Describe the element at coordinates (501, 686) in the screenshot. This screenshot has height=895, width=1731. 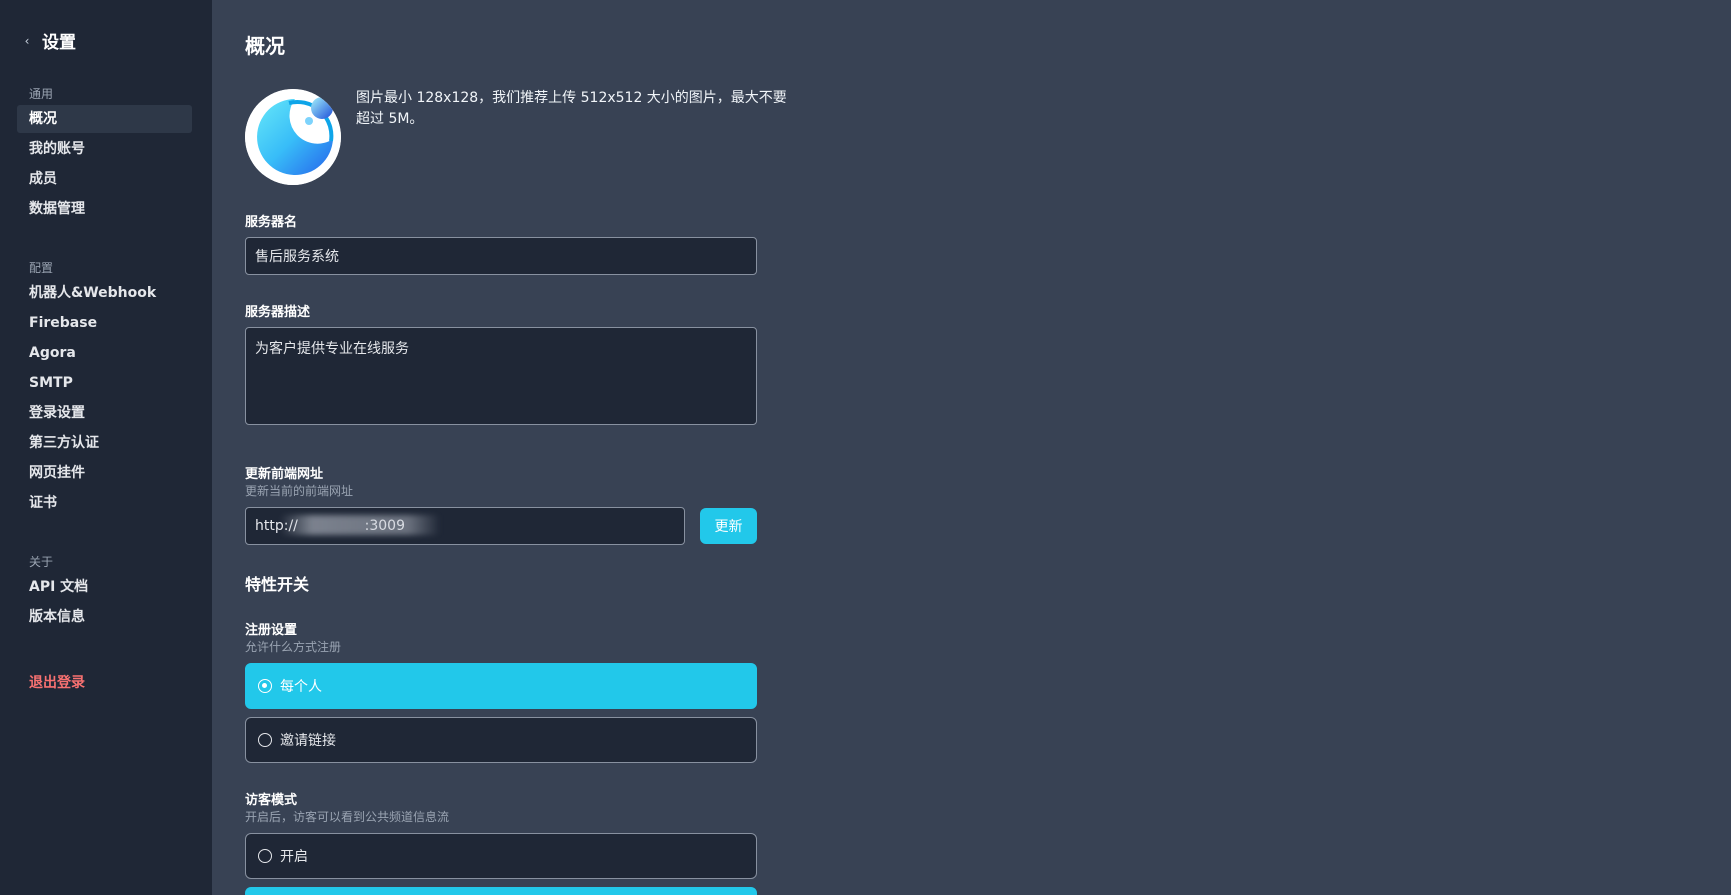
I see `registration-option-everyone: 每个人` at that location.